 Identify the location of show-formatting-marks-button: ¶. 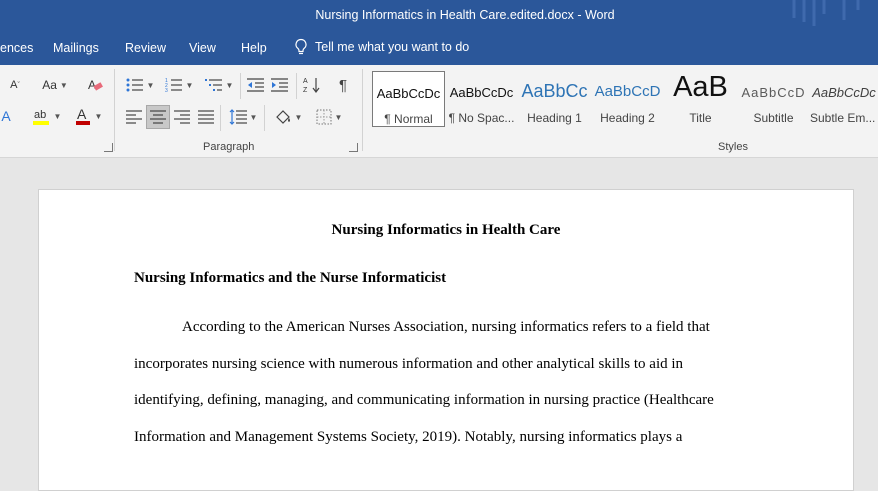
(343, 85).